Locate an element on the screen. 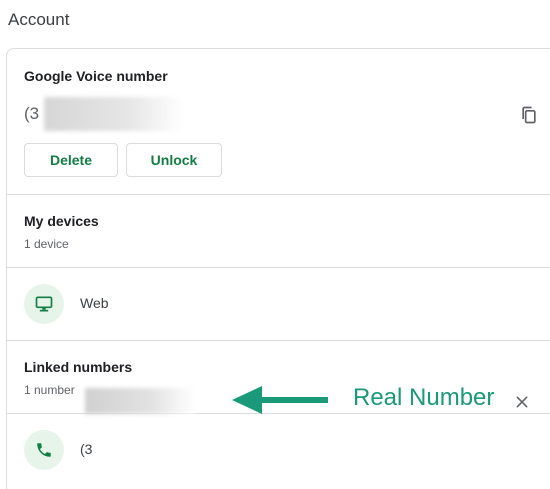 The image size is (550, 489). delete-button: Delete is located at coordinates (71, 160).